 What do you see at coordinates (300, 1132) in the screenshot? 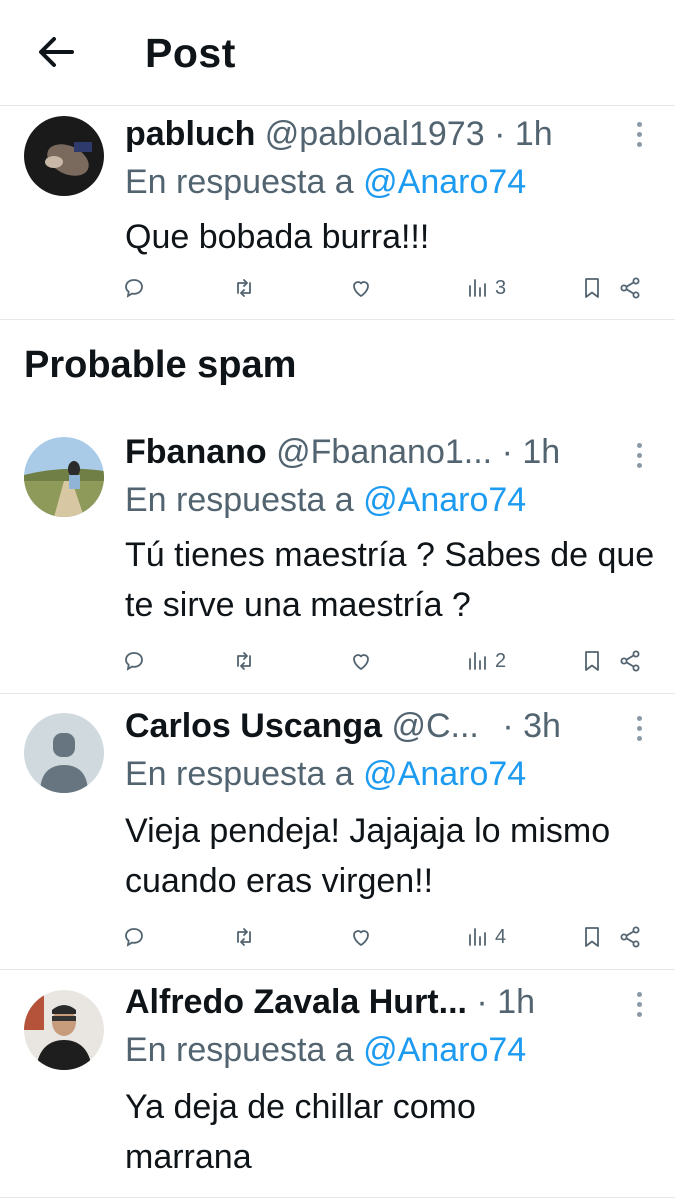
I see `tweet-text: Ya deja de chillar como marrana` at bounding box center [300, 1132].